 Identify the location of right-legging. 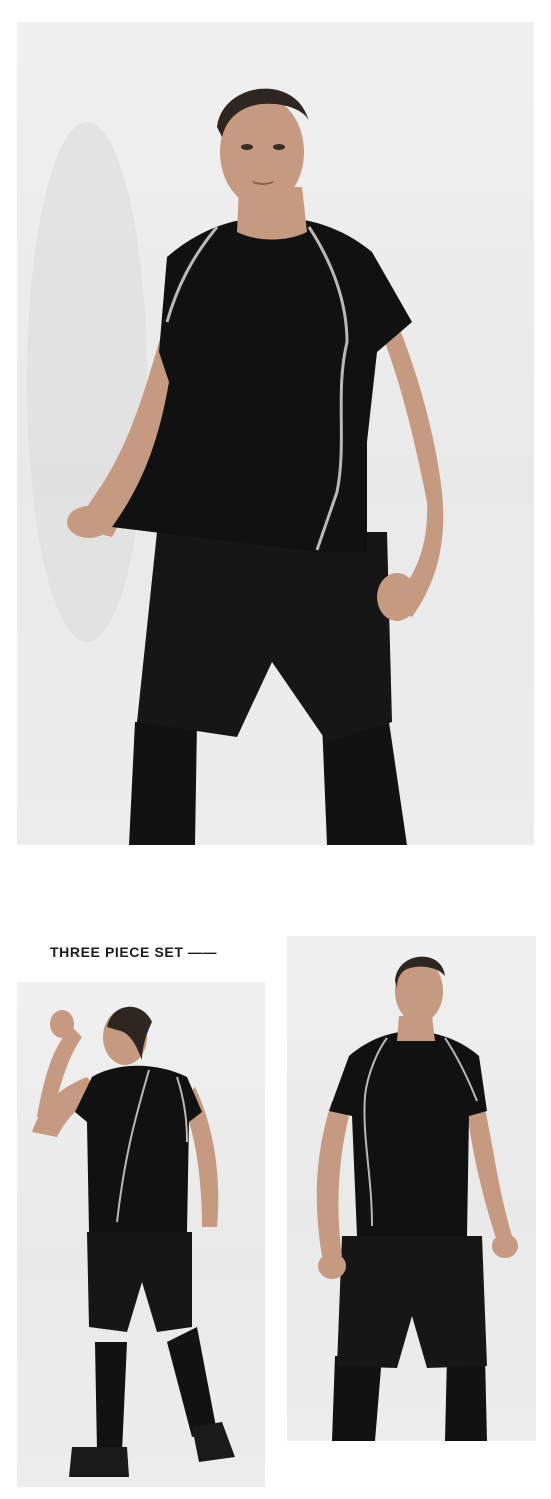
(364, 783).